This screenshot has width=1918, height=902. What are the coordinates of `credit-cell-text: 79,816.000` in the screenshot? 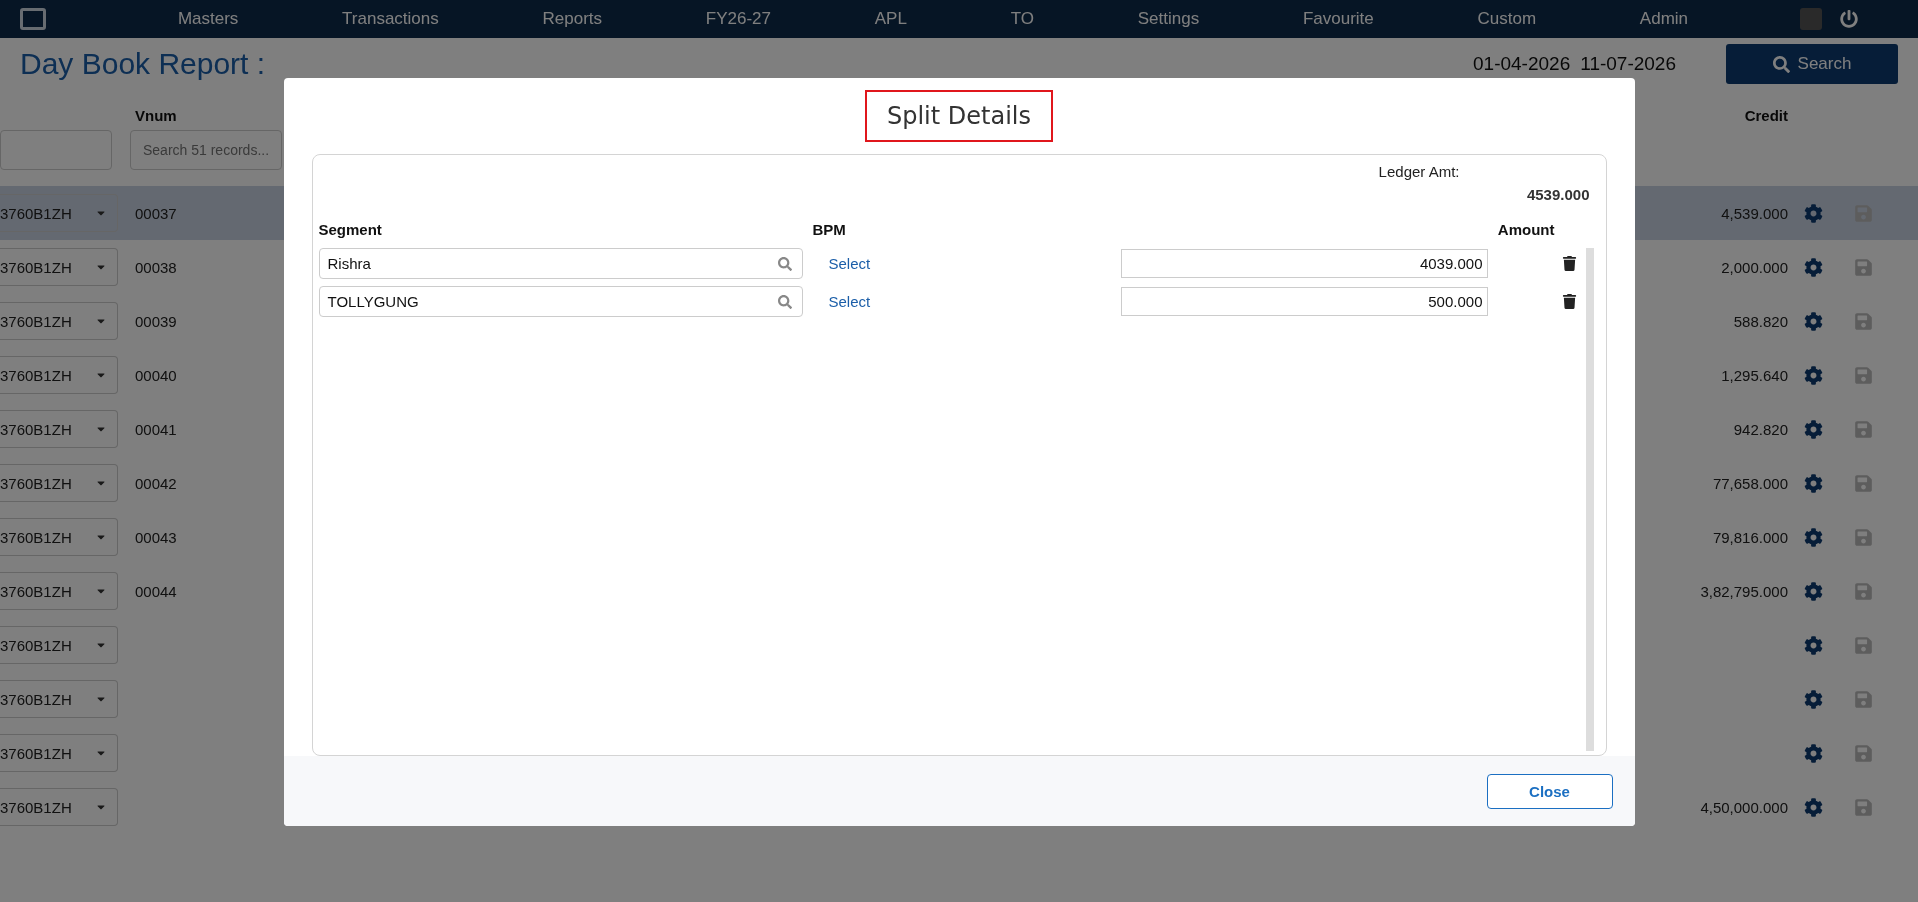 It's located at (1749, 537).